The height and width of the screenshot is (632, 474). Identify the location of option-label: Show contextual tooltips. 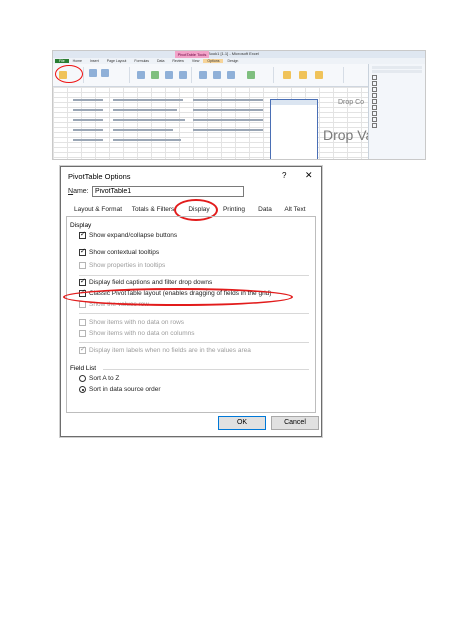
(124, 252).